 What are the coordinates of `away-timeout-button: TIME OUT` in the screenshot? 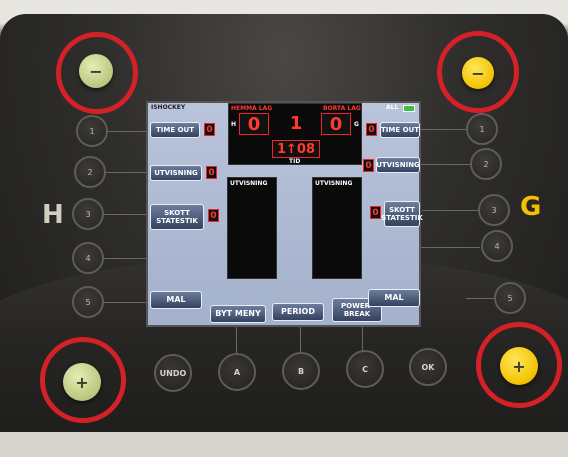 It's located at (400, 130).